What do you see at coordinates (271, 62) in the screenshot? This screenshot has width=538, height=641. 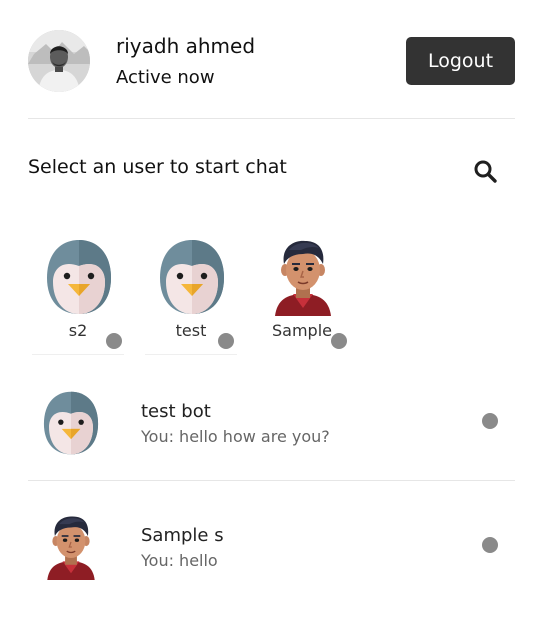 I see `header: riyadh ahmed Active now Logout` at bounding box center [271, 62].